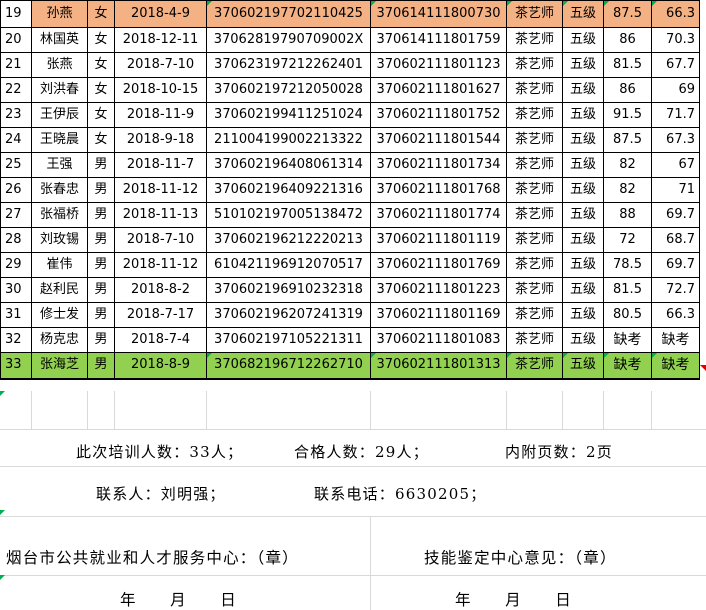  I want to click on certificate-number-cell: 370602111801769, so click(438, 265).